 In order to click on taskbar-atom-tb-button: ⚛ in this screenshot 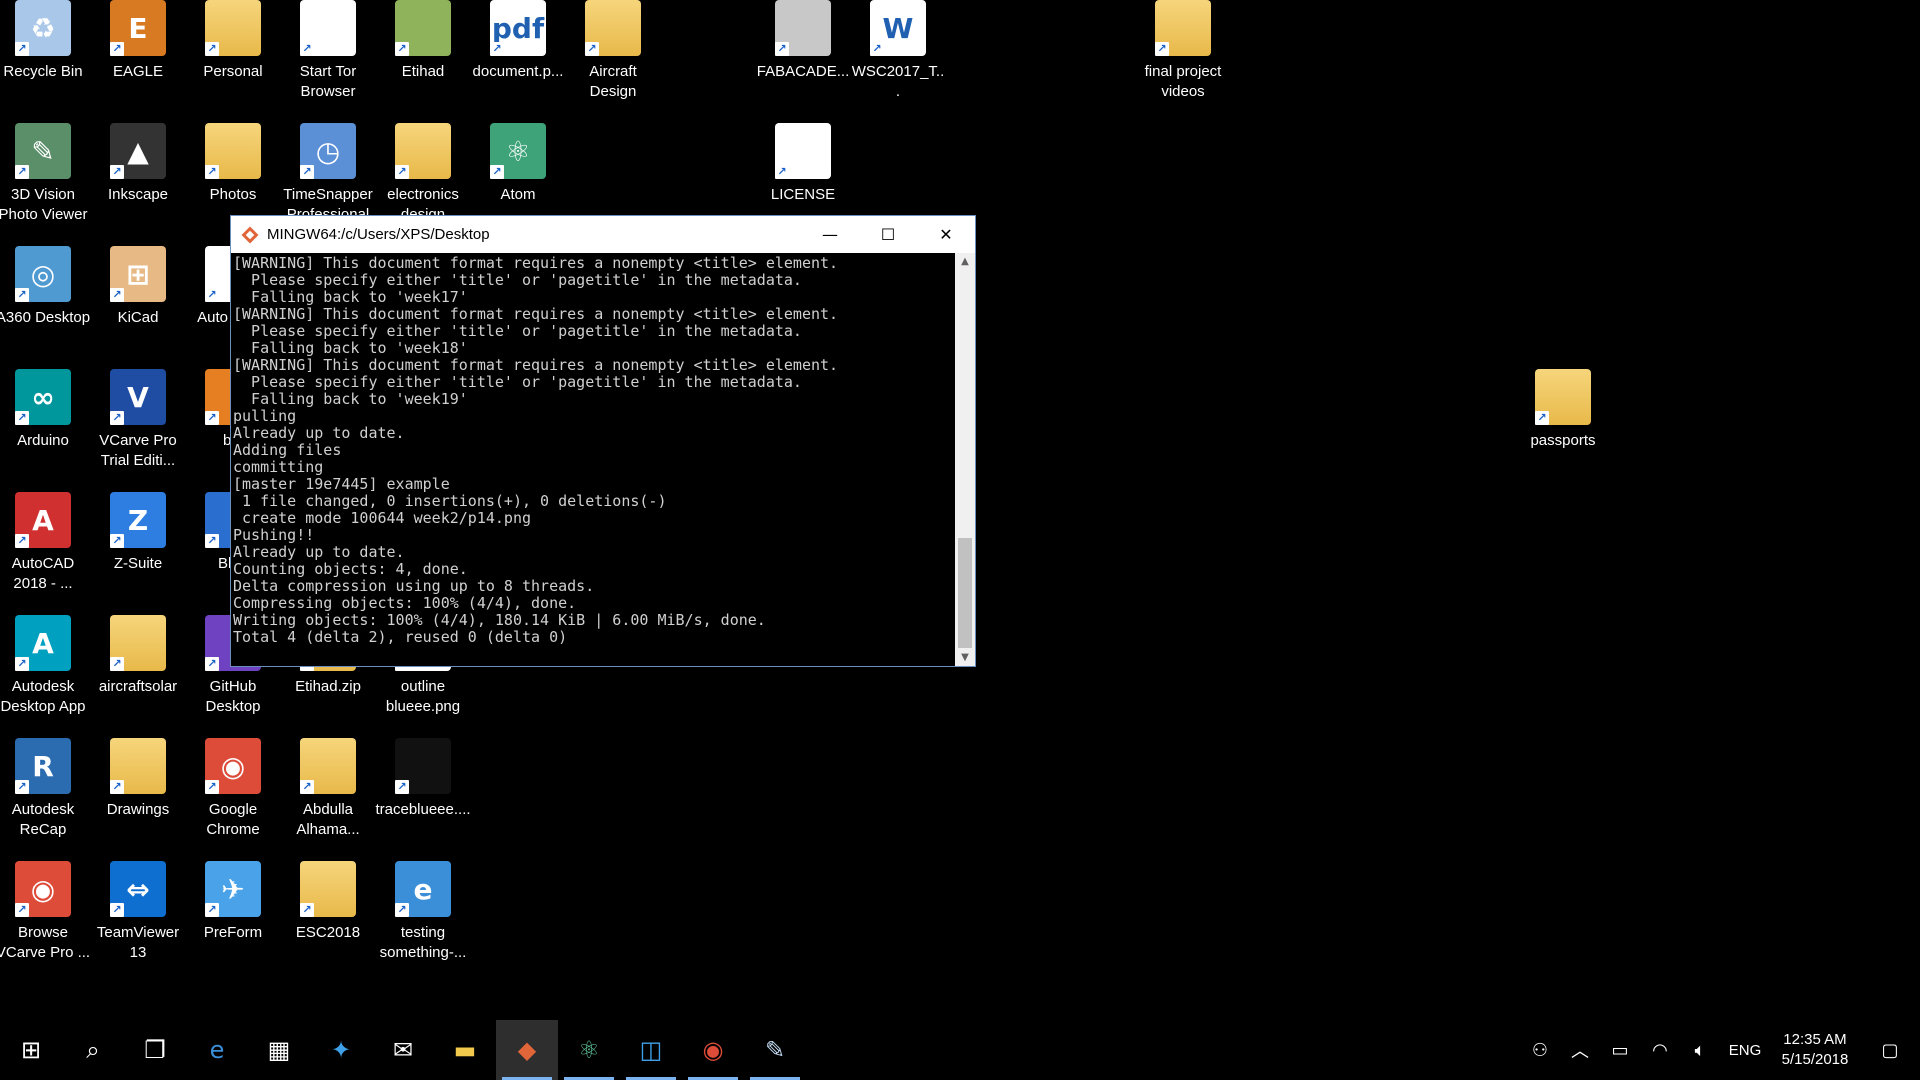, I will do `click(589, 1050)`.